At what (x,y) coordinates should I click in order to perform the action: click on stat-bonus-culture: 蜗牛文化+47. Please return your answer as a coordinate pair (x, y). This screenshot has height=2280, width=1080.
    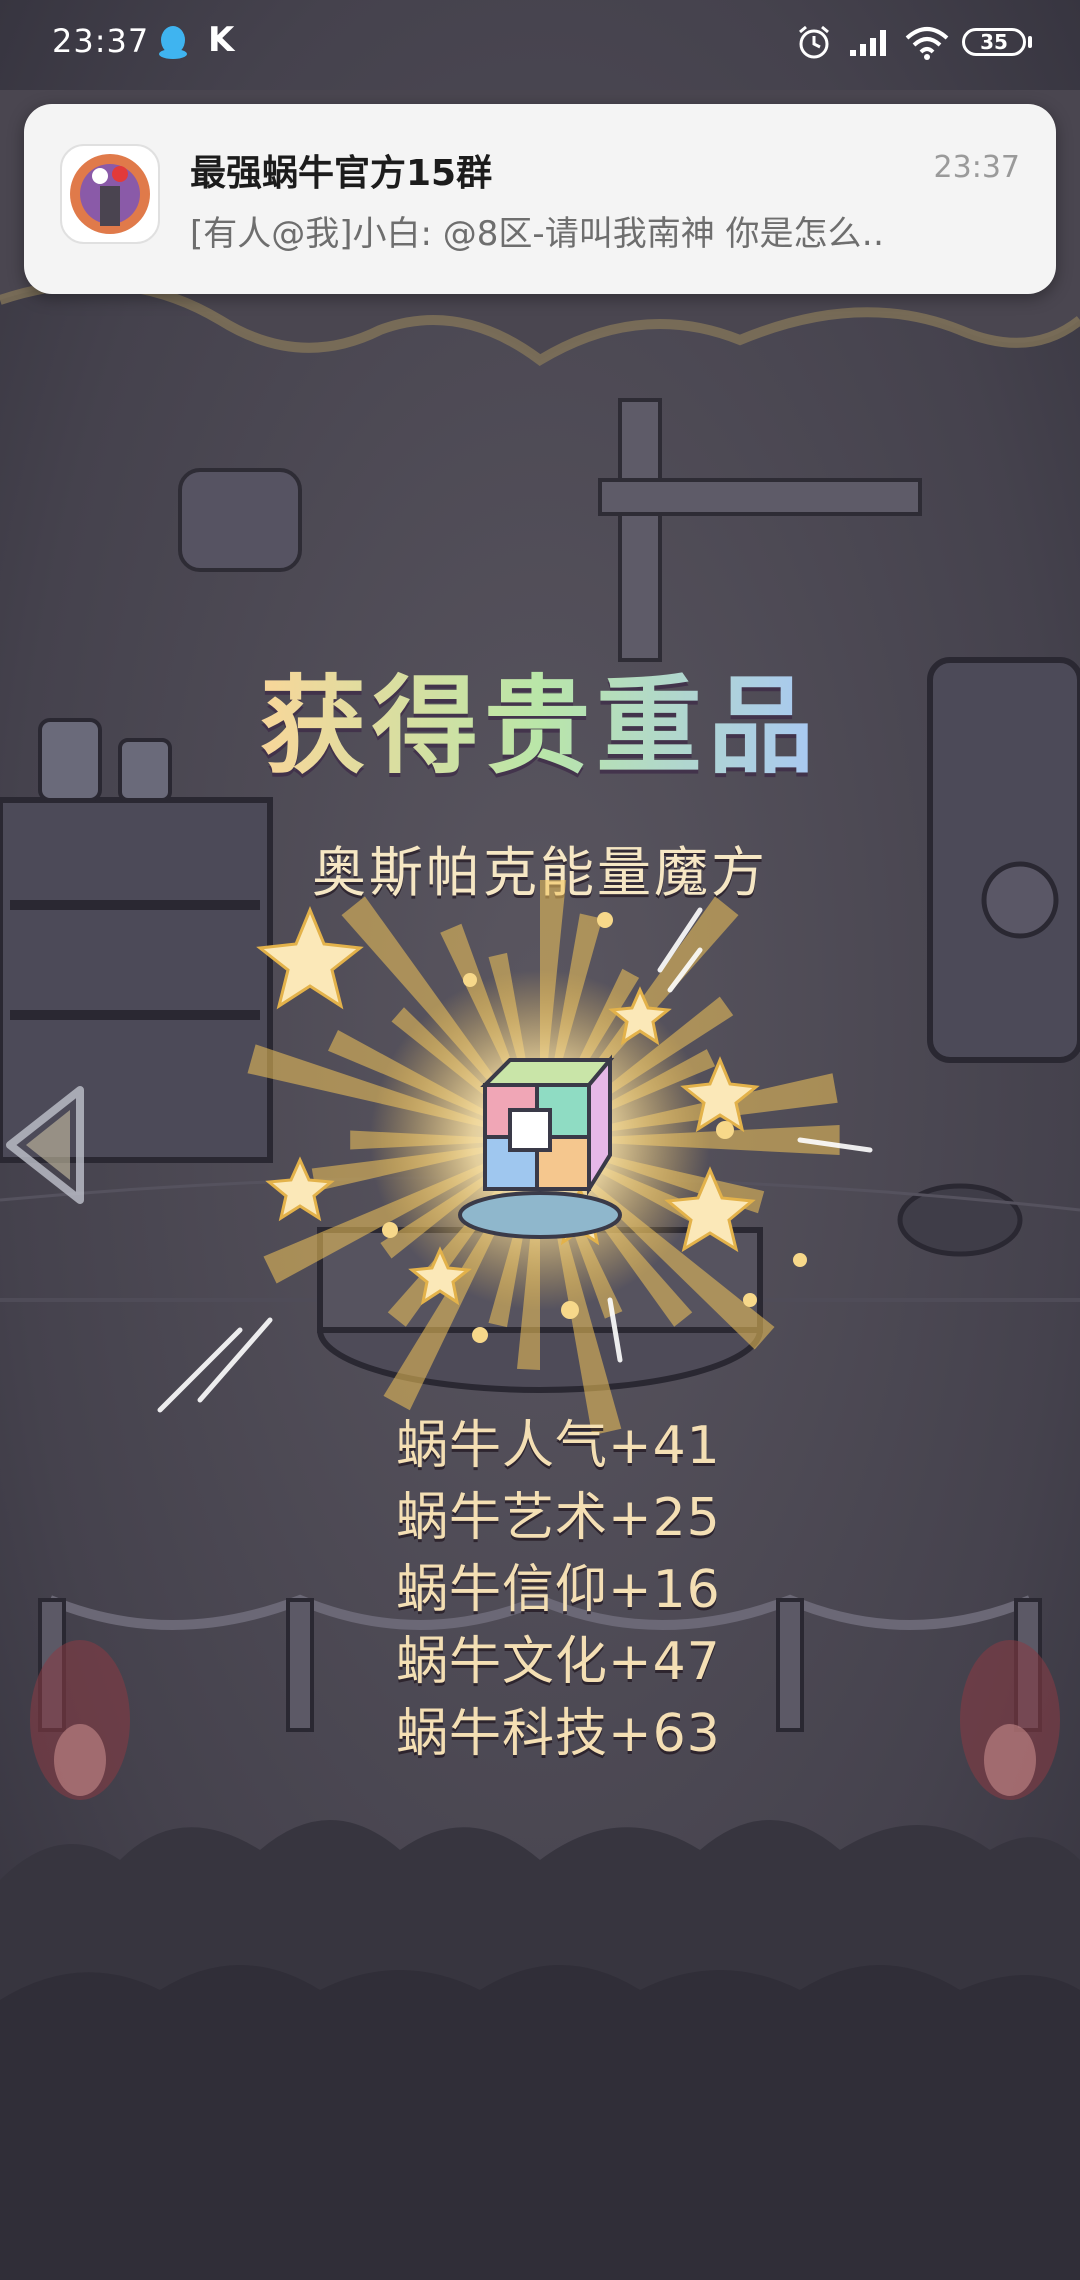
    Looking at the image, I should click on (558, 1662).